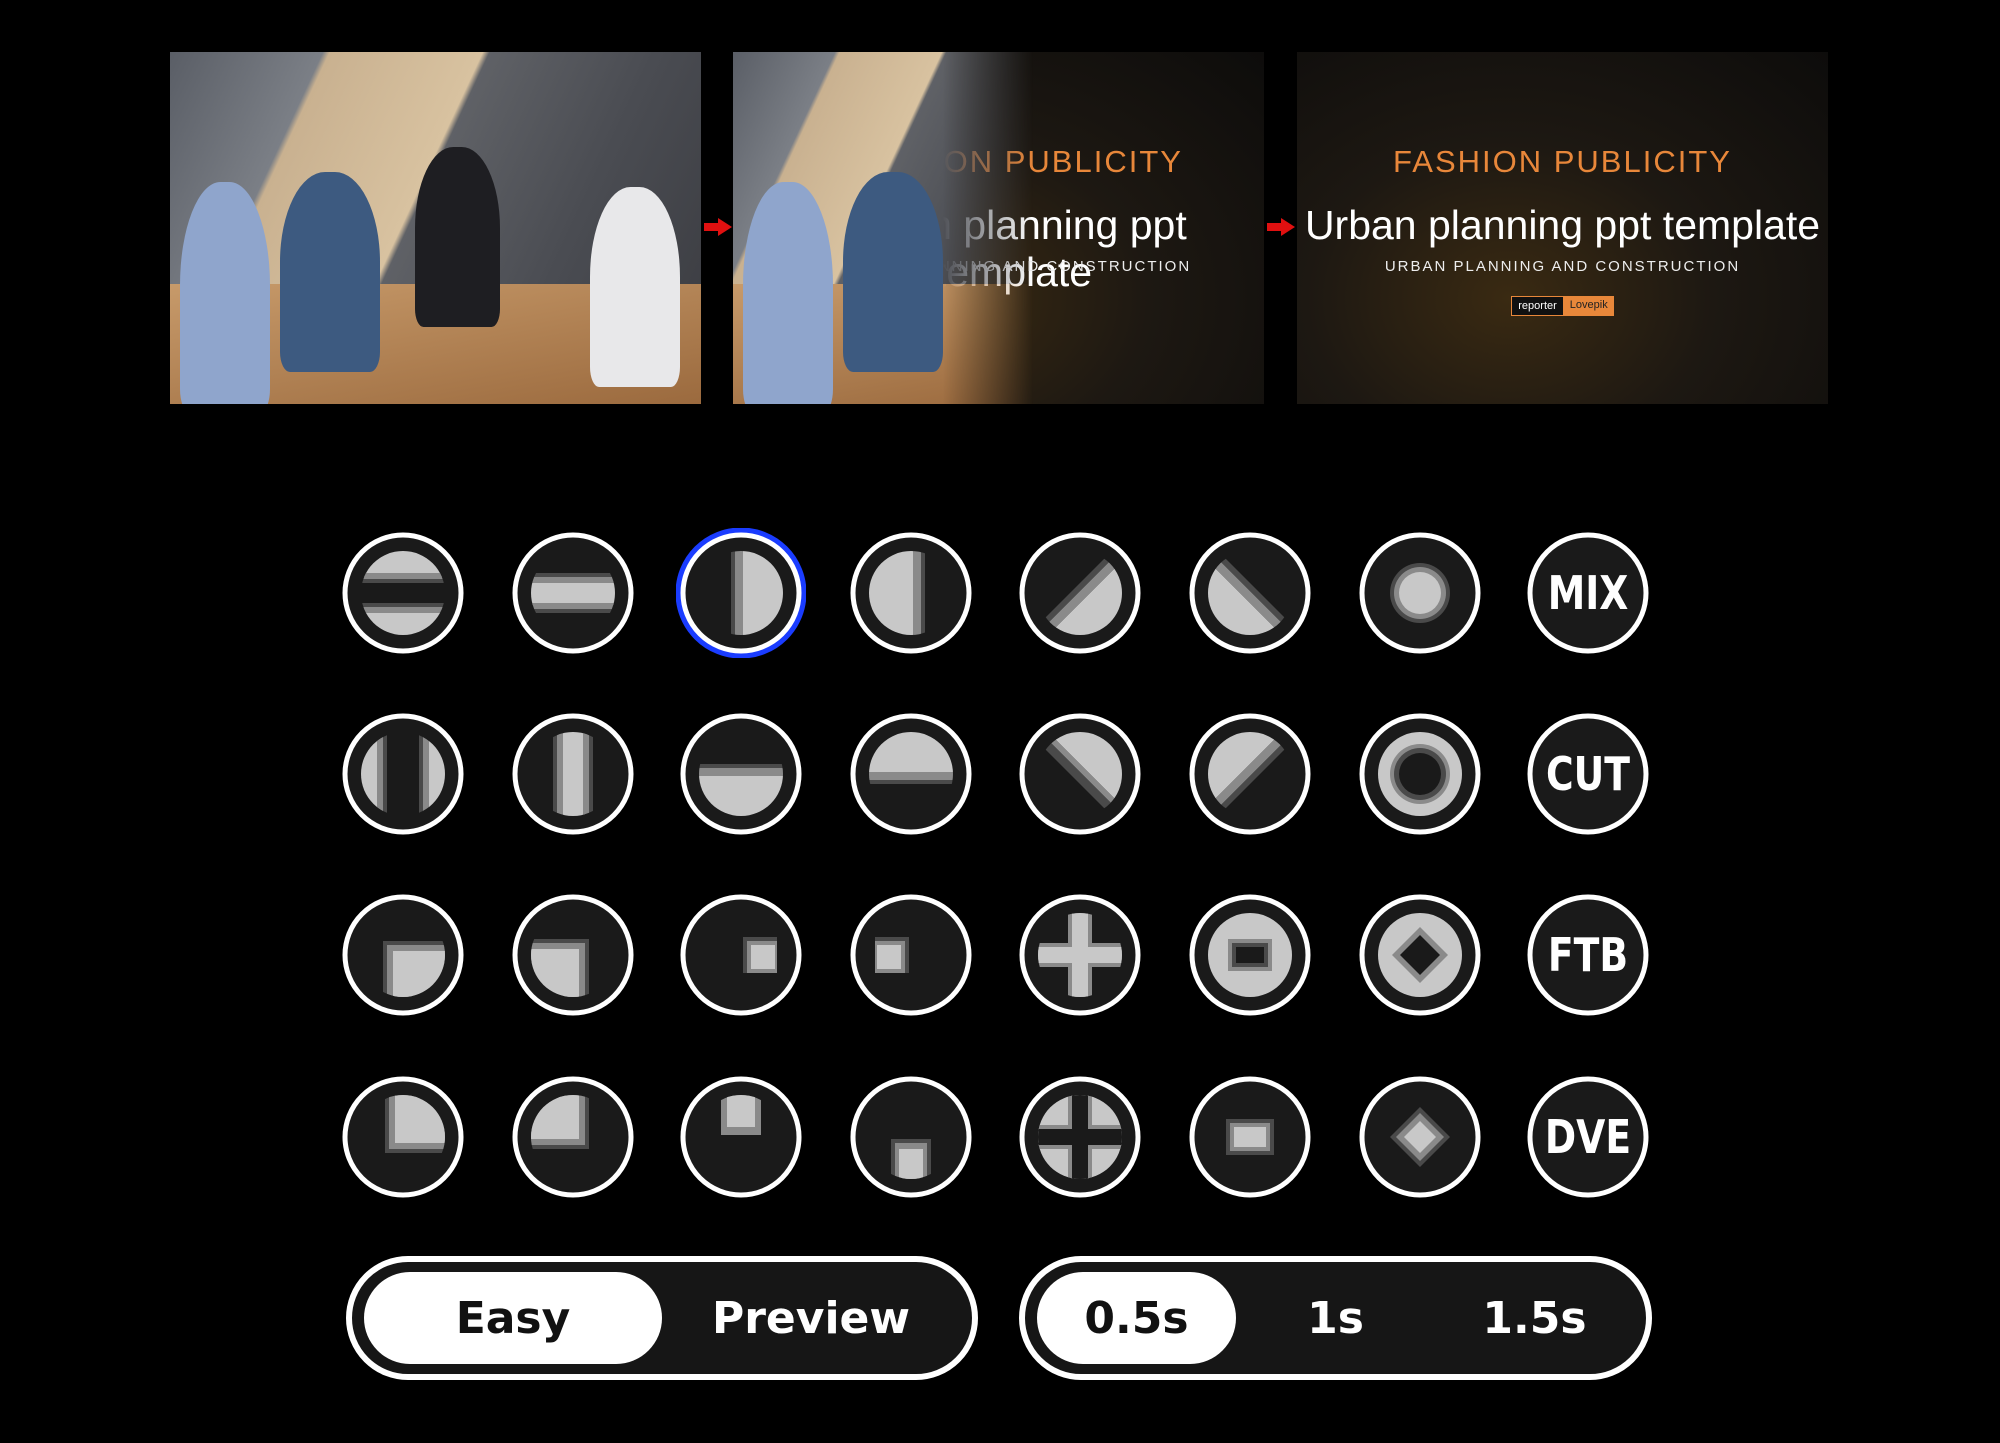 This screenshot has width=2000, height=1443. I want to click on box-center-in-icon, so click(1250, 955).